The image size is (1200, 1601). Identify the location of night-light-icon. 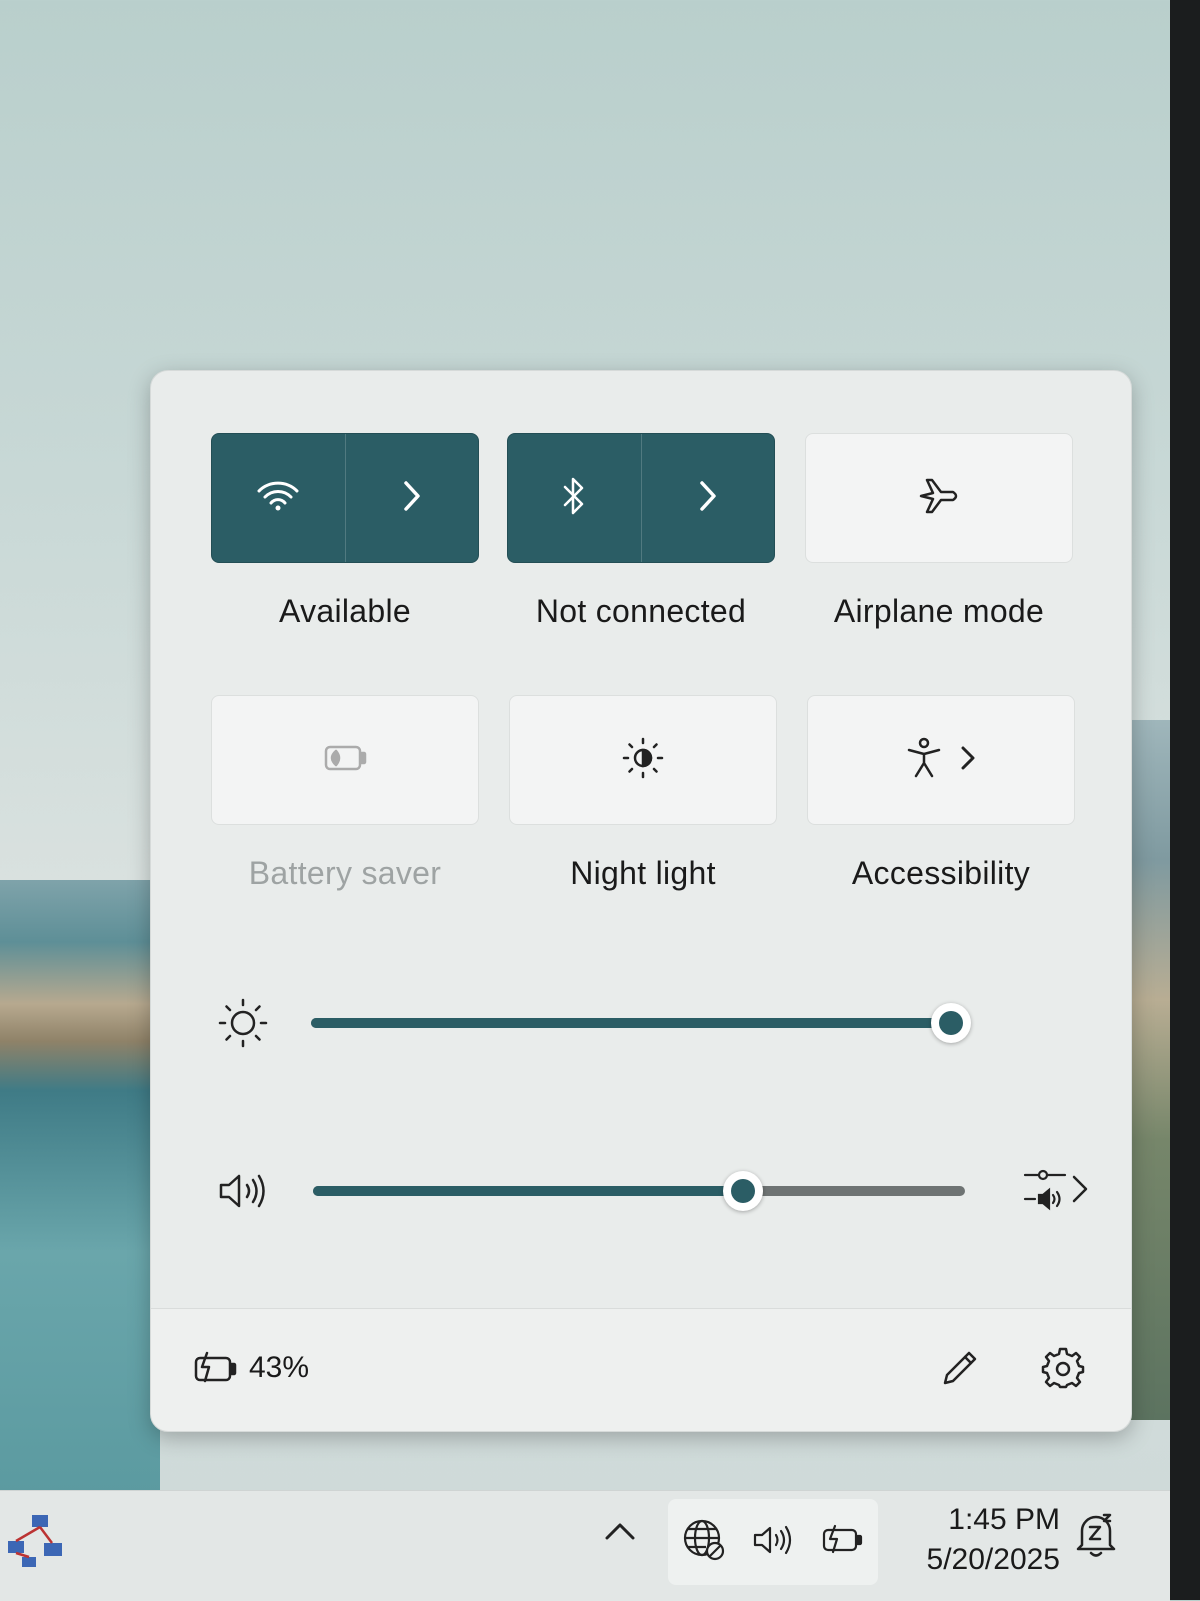
(643, 760).